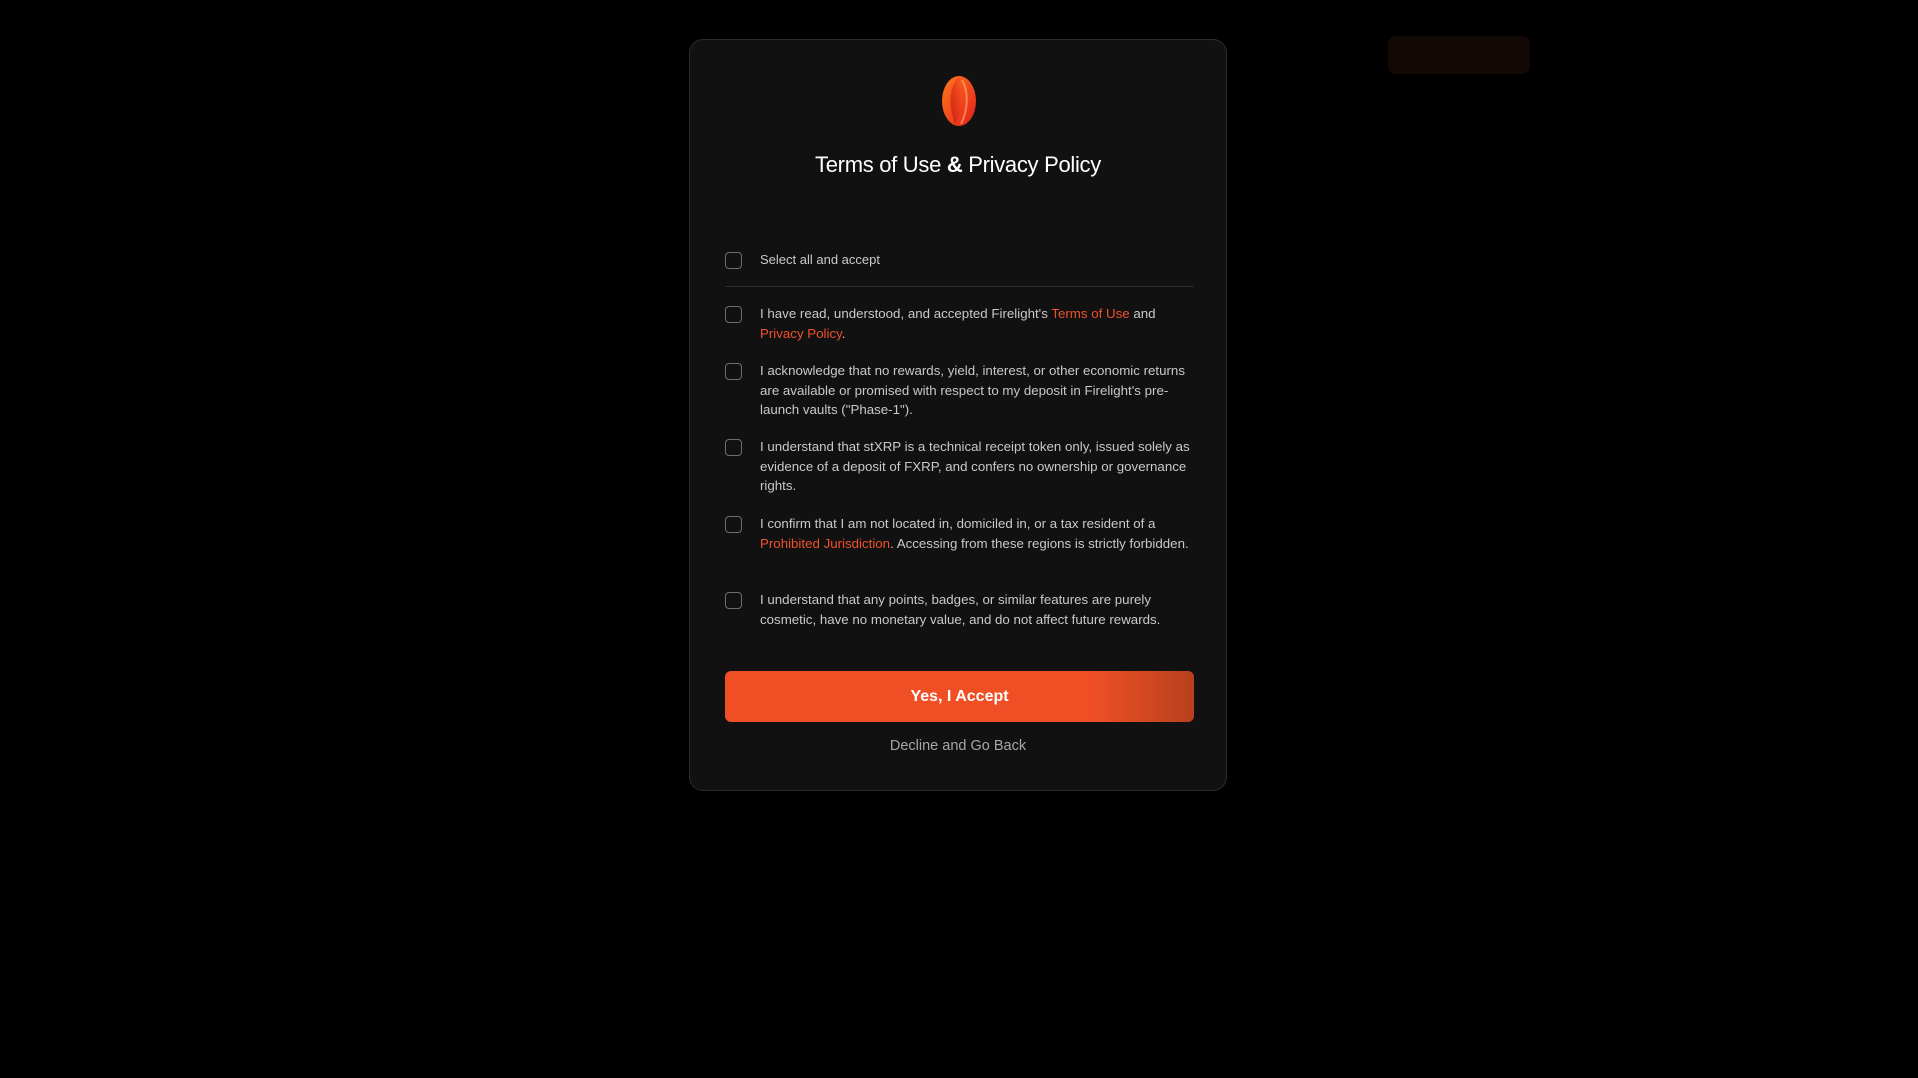 The width and height of the screenshot is (1918, 1078). What do you see at coordinates (733, 314) in the screenshot?
I see `terms-checkbox` at bounding box center [733, 314].